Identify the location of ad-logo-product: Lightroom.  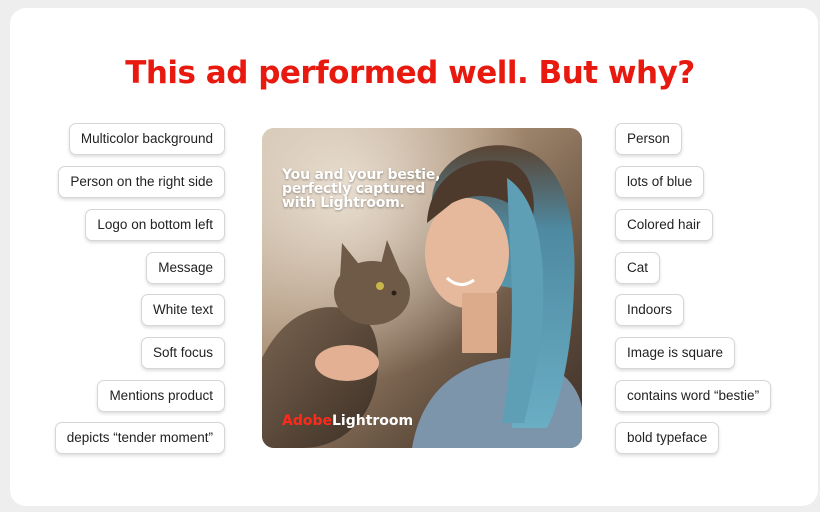
(373, 421).